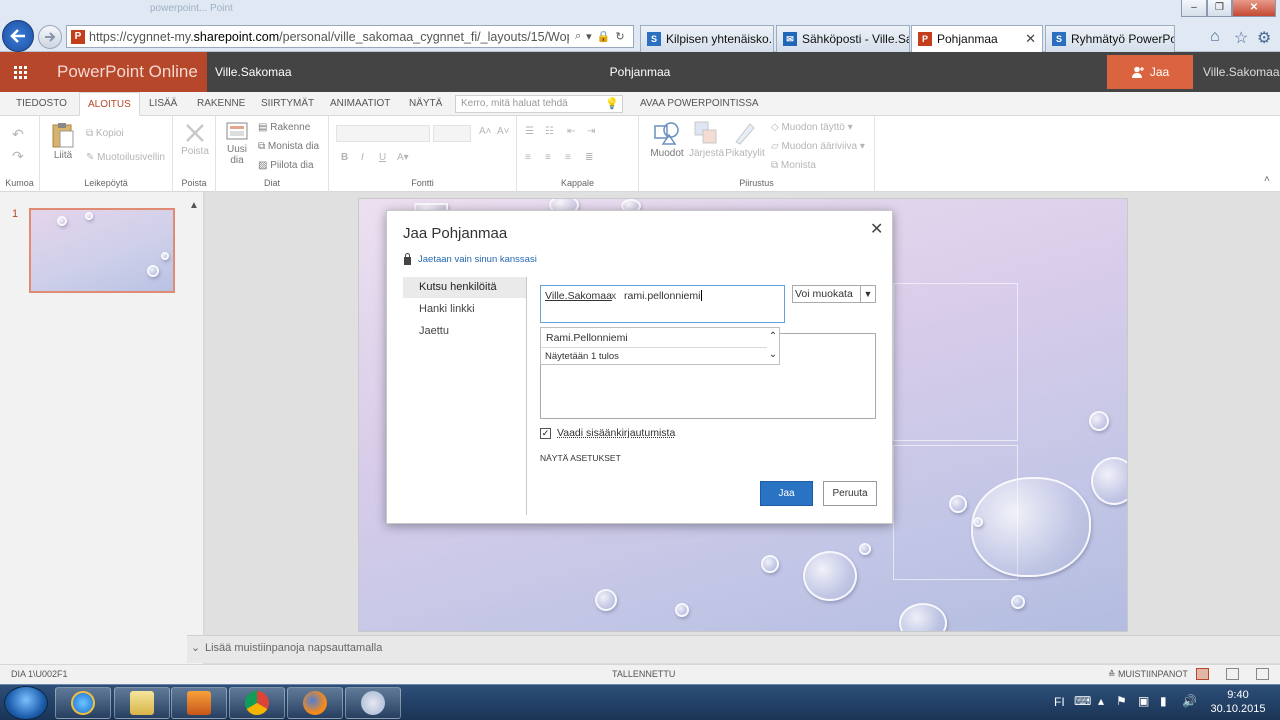  Describe the element at coordinates (50, 37) in the screenshot. I see `forward-button` at that location.